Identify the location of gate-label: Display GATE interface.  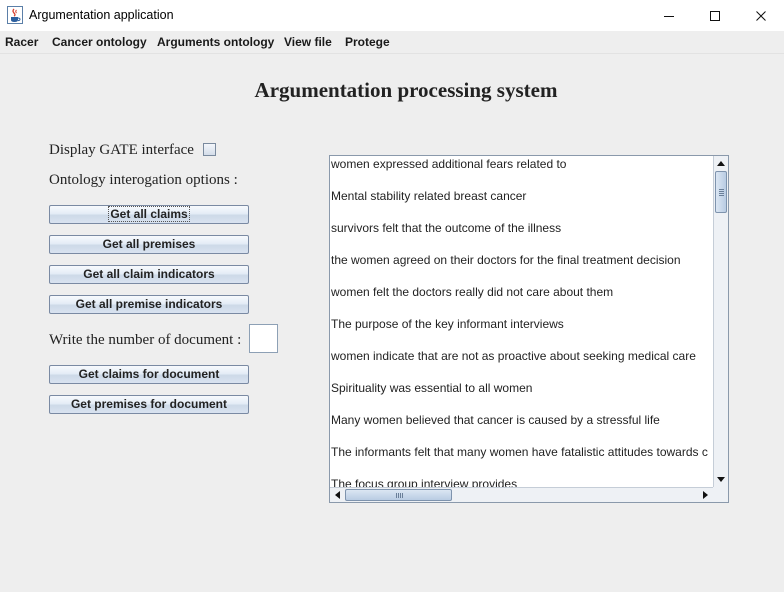
(121, 150).